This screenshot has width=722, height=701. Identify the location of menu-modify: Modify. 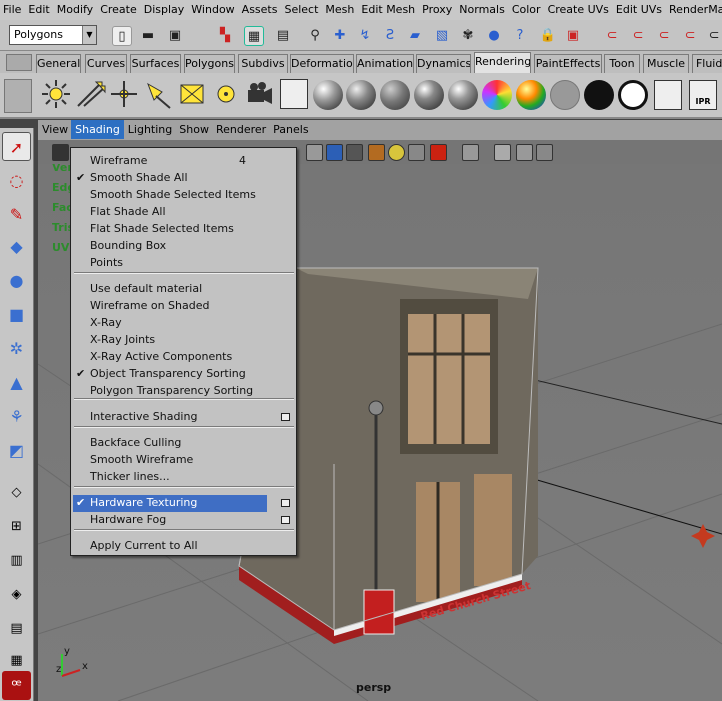
(75, 8).